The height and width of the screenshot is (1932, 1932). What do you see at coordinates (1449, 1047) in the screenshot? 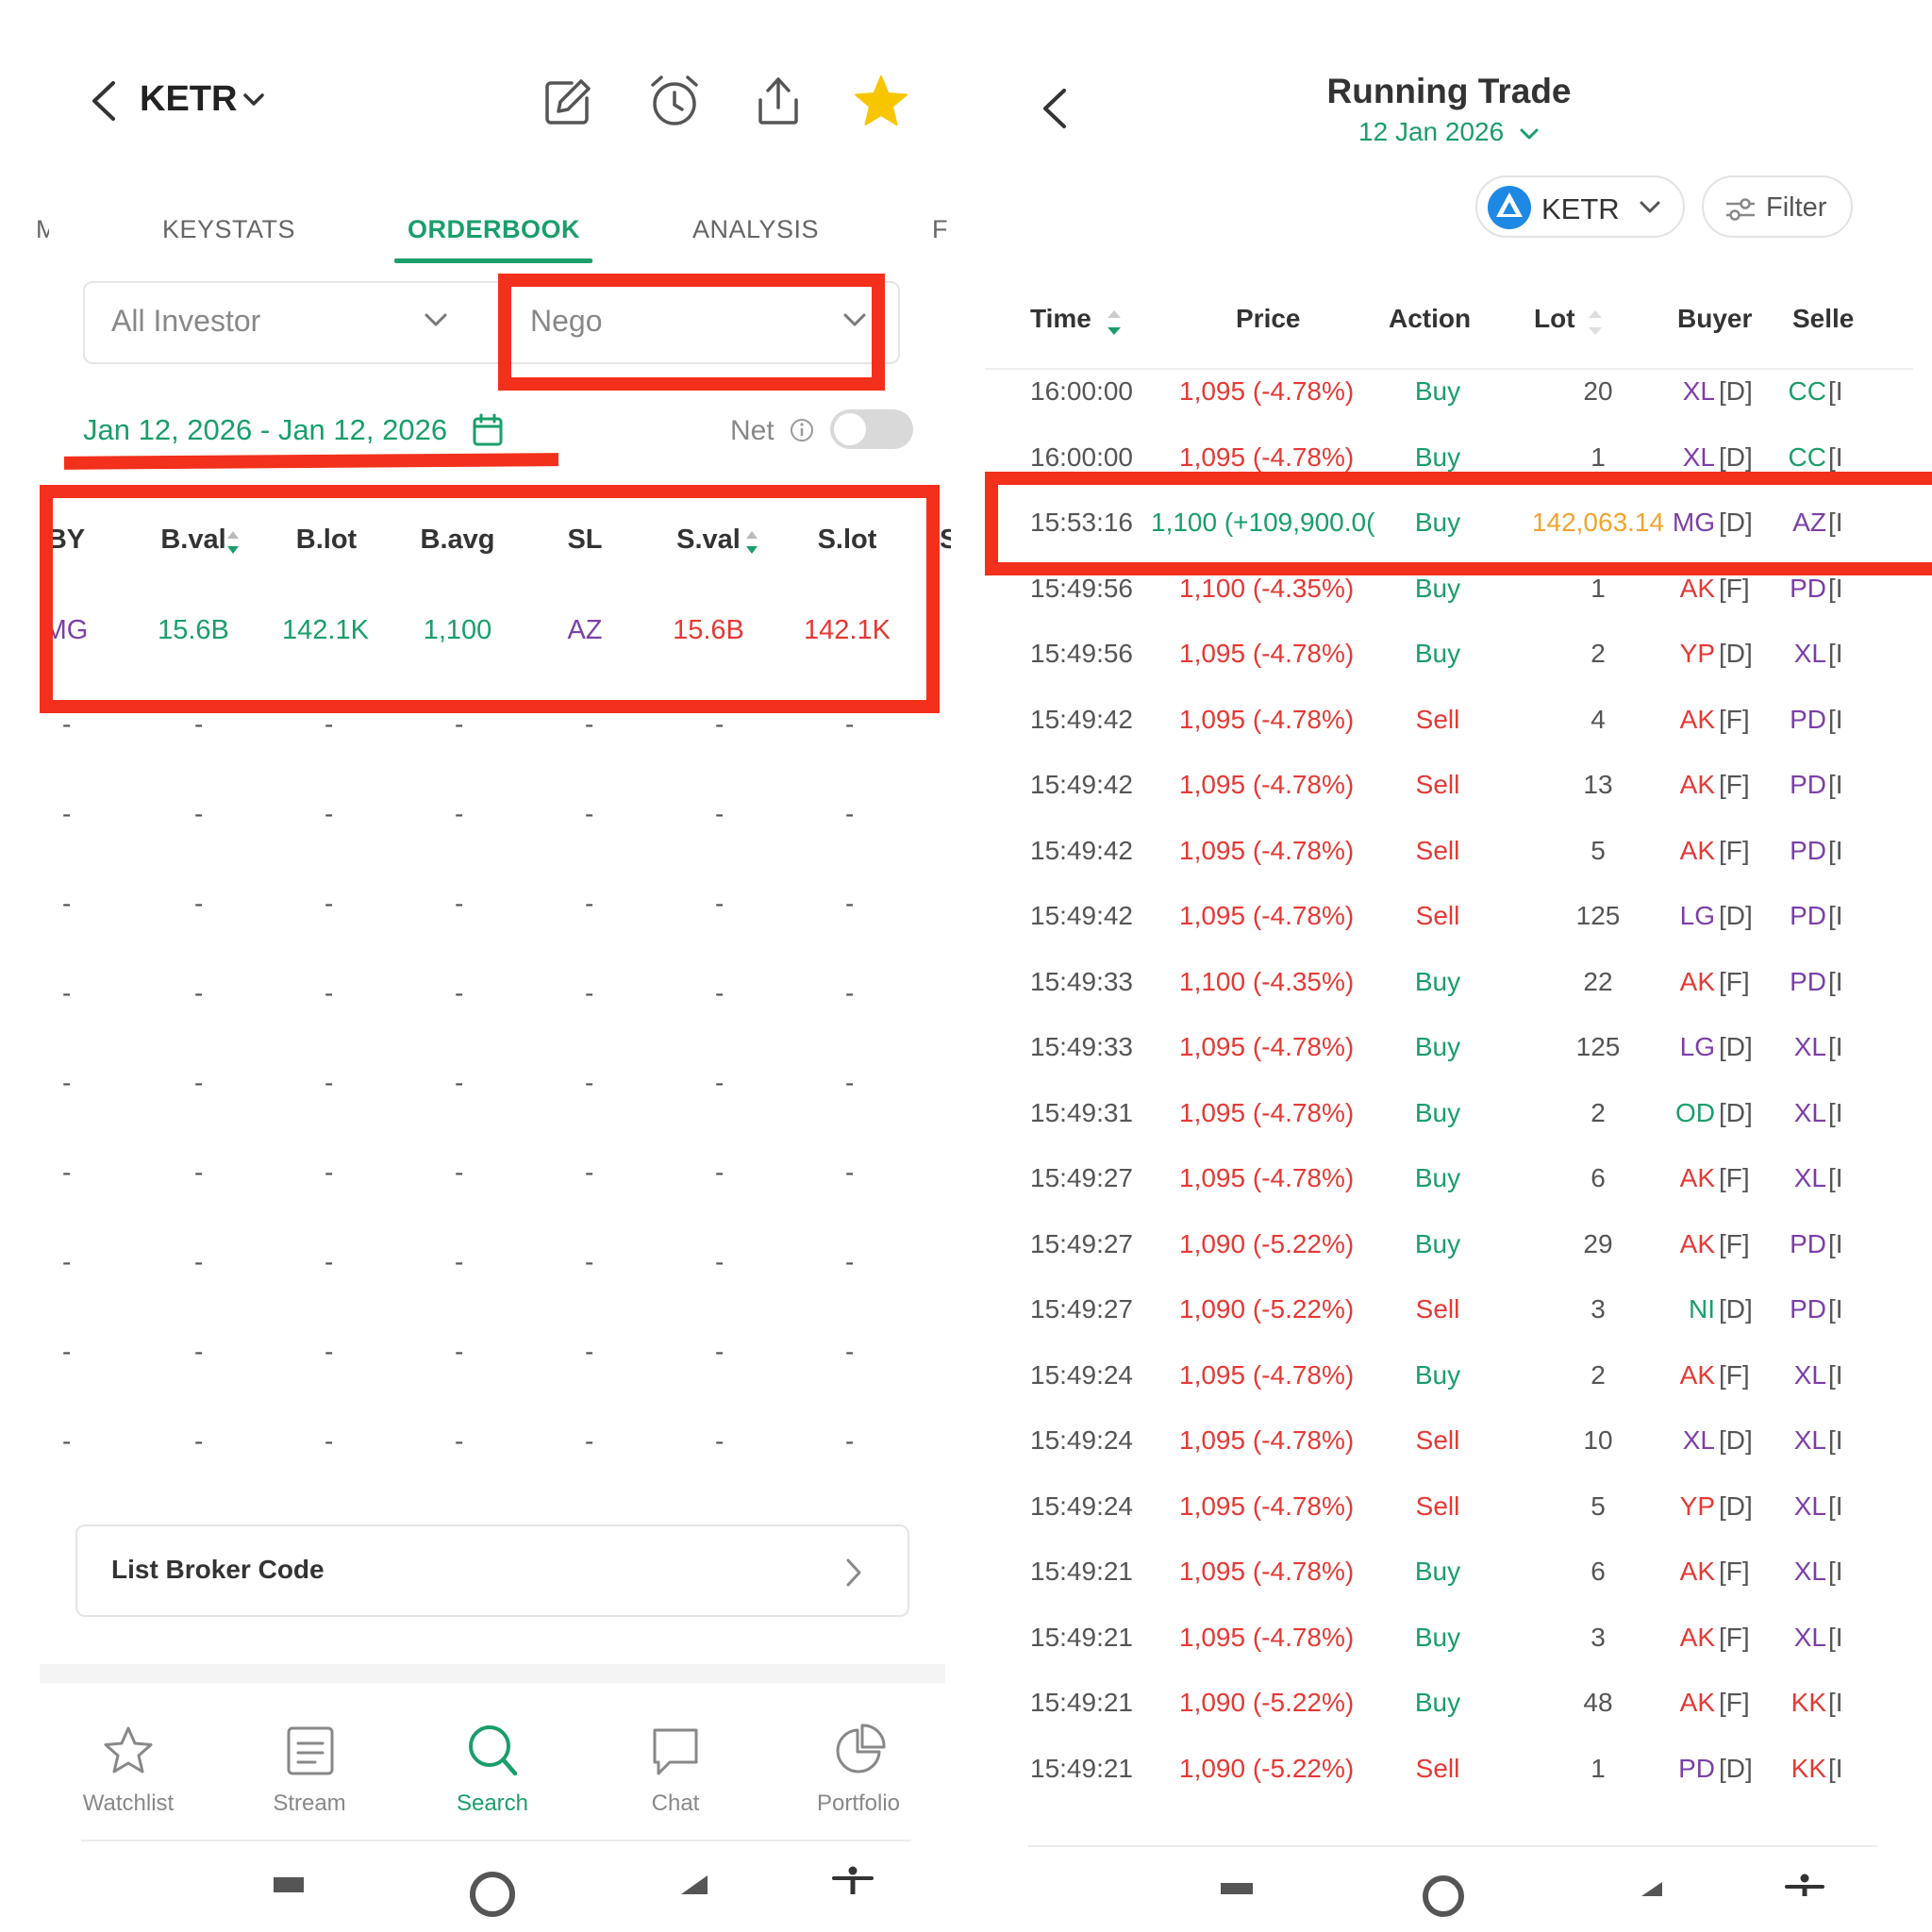
I see `table-row: 15:49:33 1,095 (-4.78%) Buy 125 LG [D] XL [I` at bounding box center [1449, 1047].